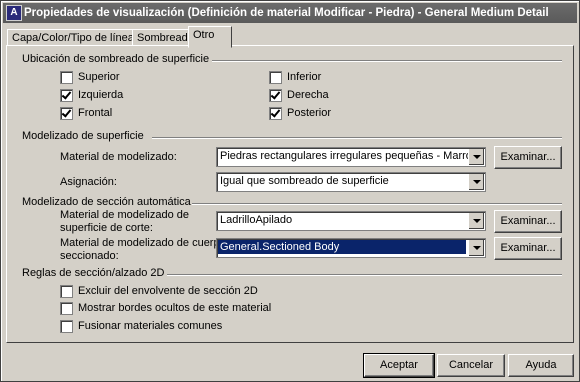 The image size is (580, 382). Describe the element at coordinates (308, 95) in the screenshot. I see `checkbox-label: Derecha` at that location.